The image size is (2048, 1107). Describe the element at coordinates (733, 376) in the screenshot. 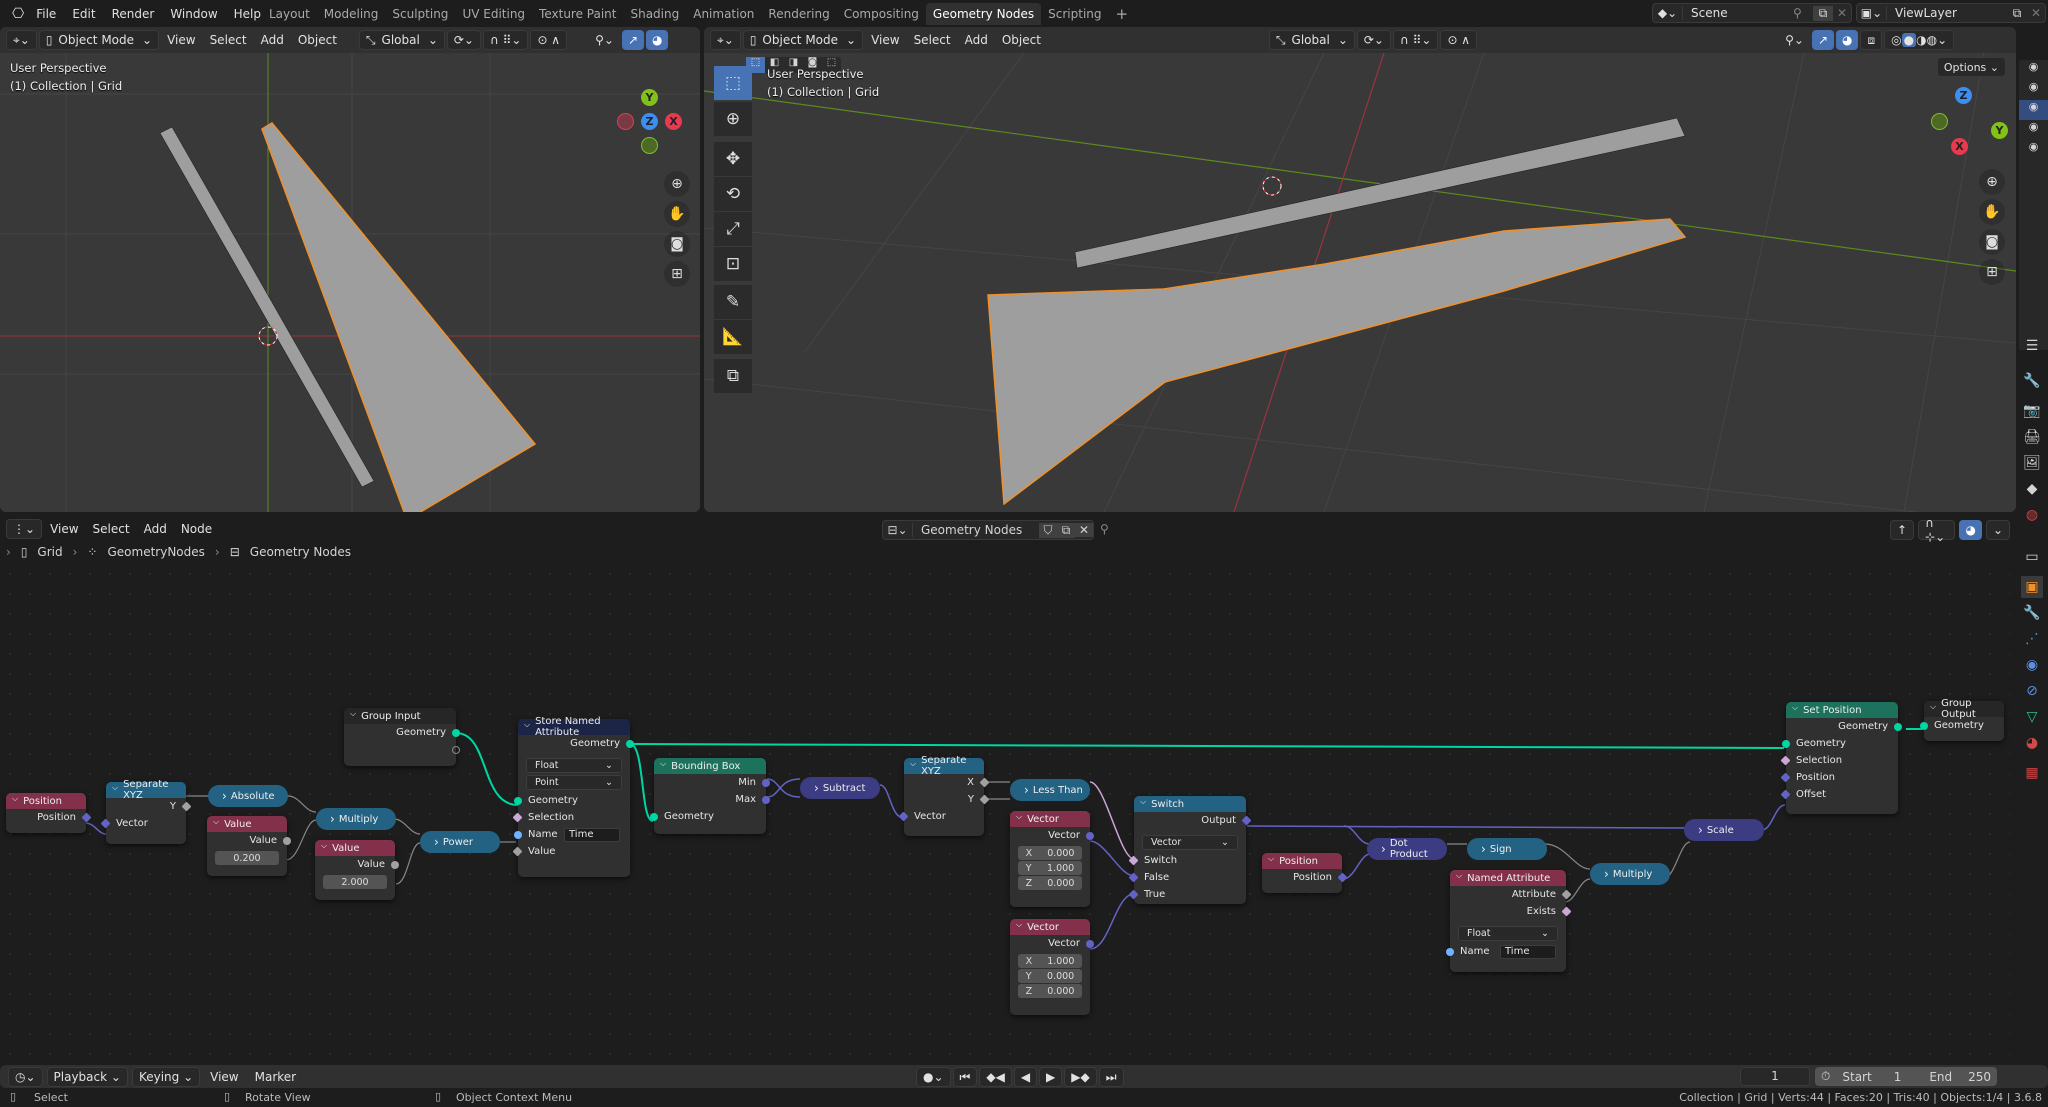

I see `add-cube-tool: ⧉` at that location.